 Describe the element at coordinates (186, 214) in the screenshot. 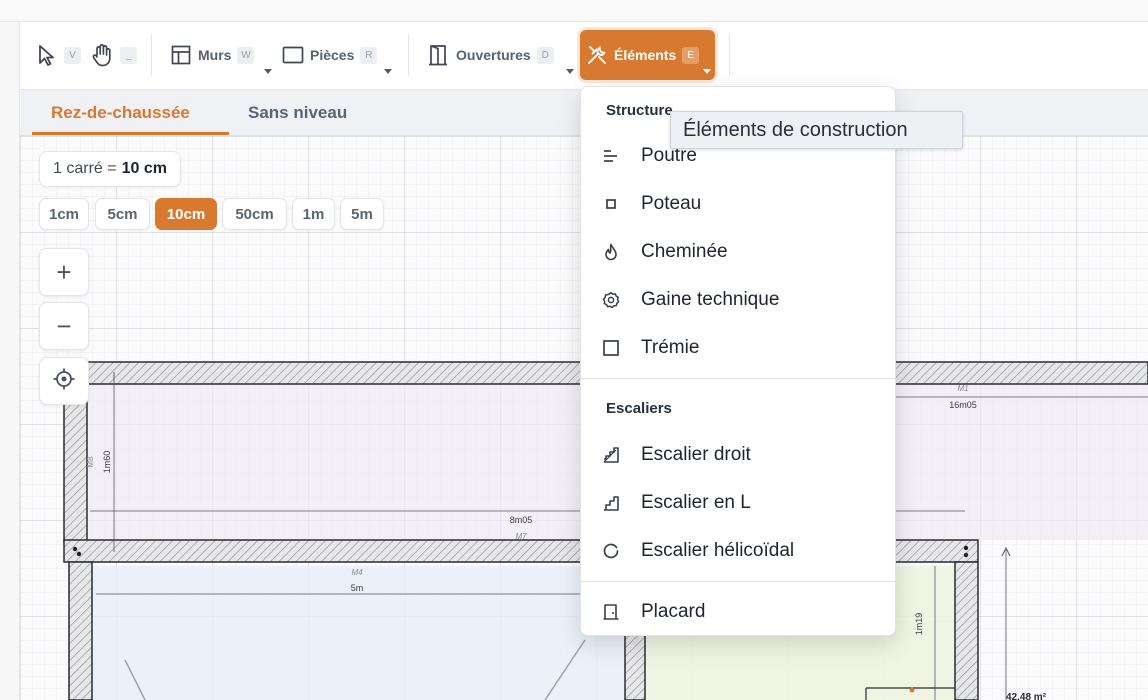

I see `grid-option-10cm: 10cm` at that location.